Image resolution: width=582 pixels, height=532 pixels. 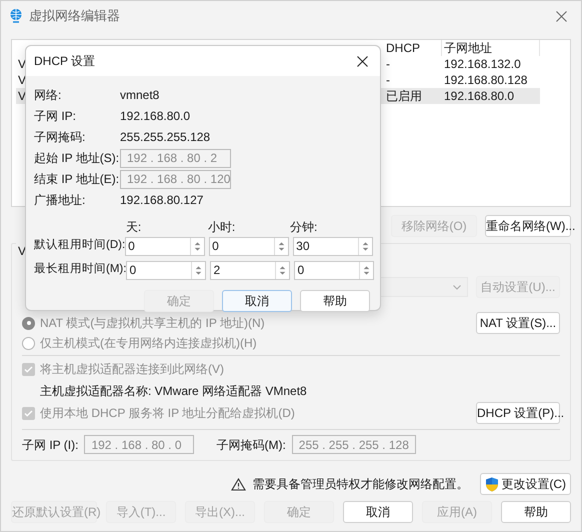 What do you see at coordinates (60, 137) in the screenshot?
I see `field-label: 子网掩码:` at bounding box center [60, 137].